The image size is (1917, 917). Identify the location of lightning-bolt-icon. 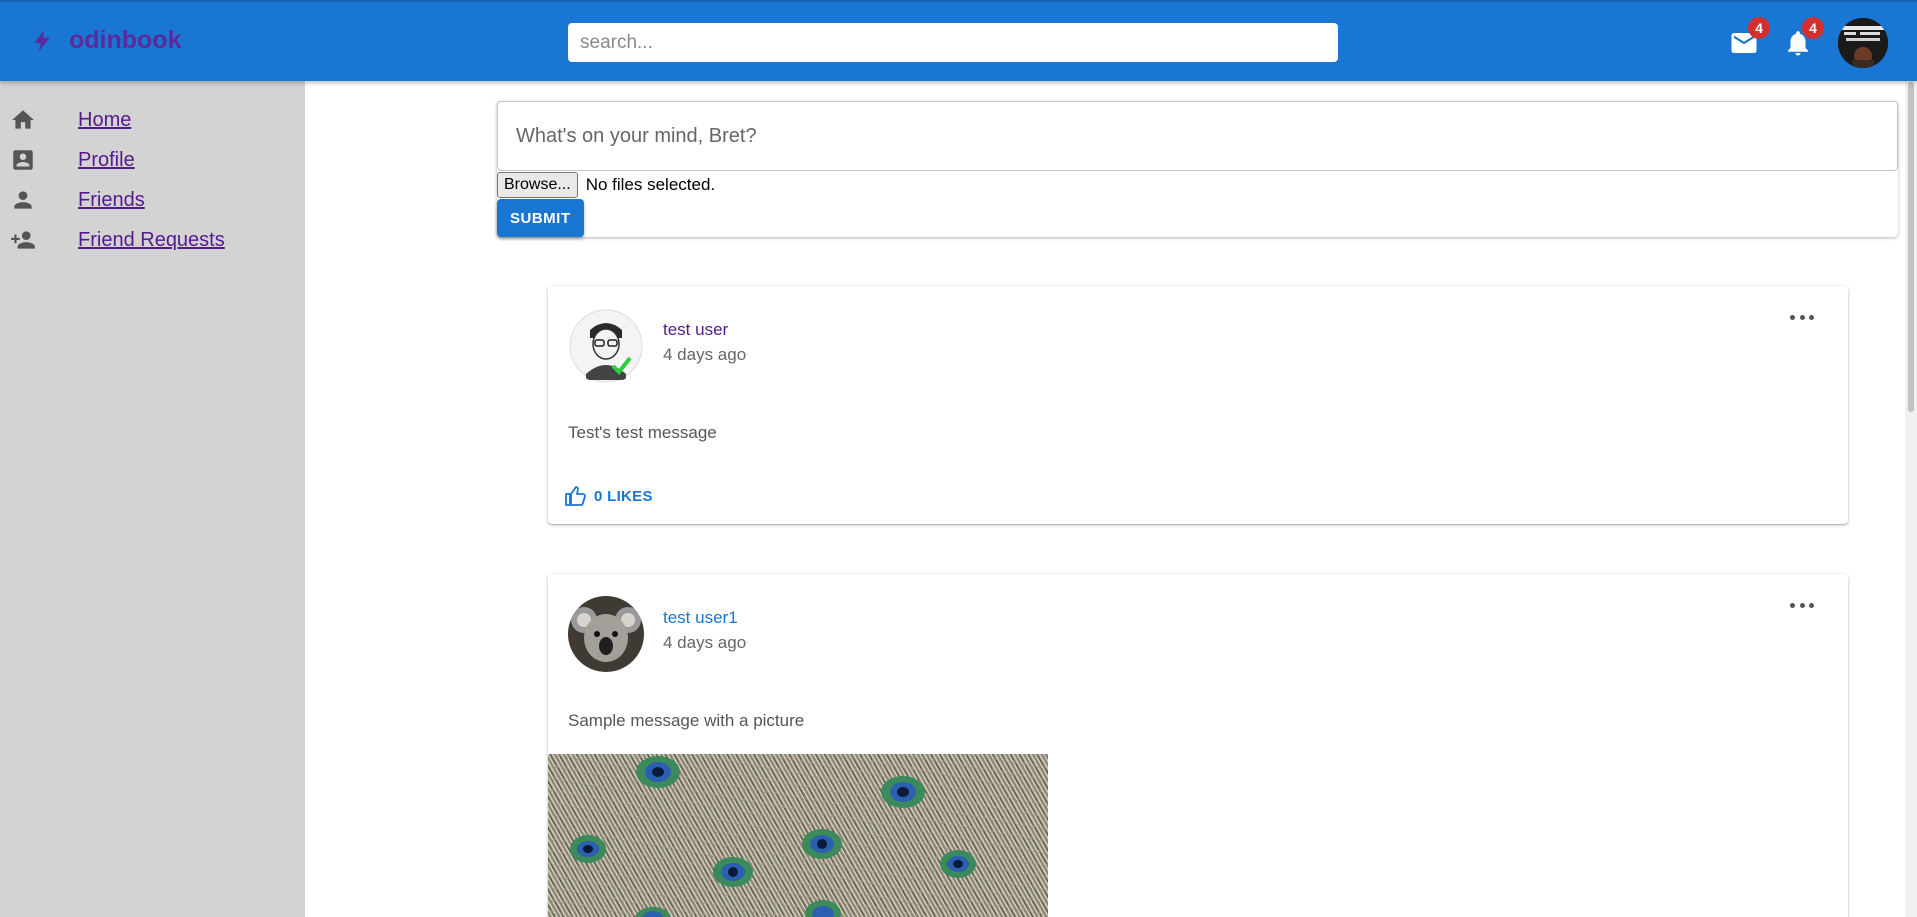
(42, 40).